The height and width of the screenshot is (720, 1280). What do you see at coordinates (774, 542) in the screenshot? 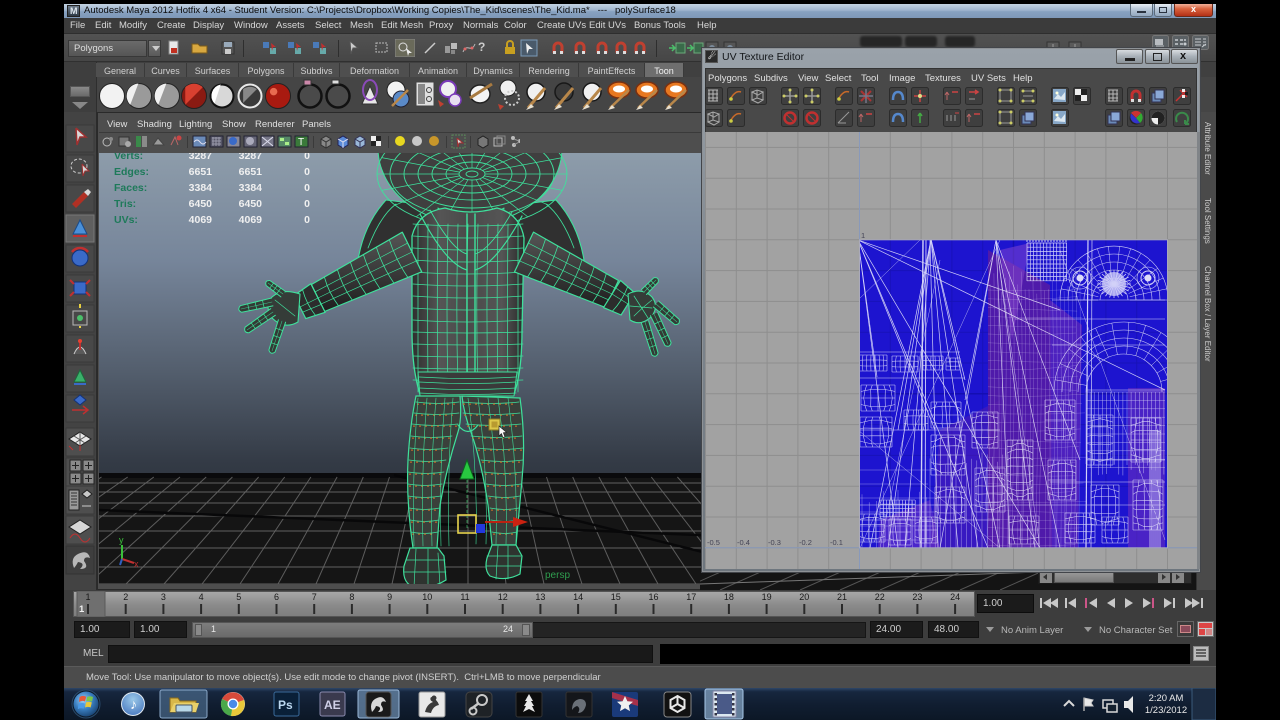
I see `svg-text: -0.3` at bounding box center [774, 542].